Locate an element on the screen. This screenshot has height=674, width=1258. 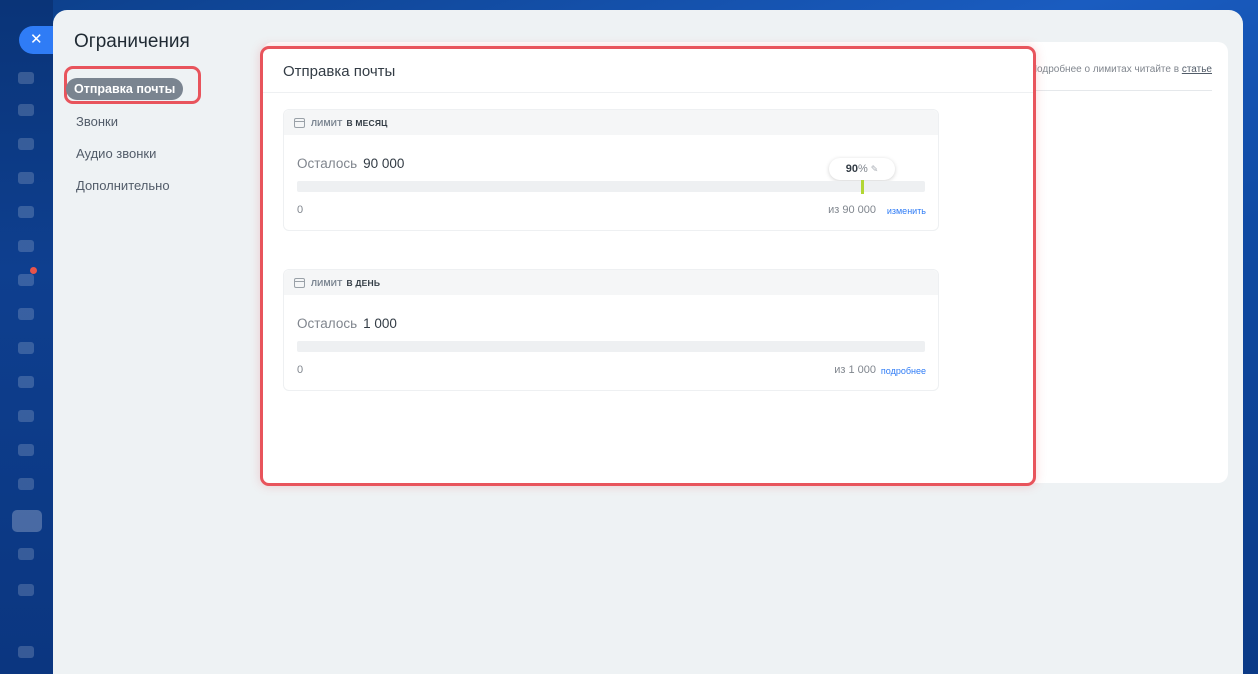
nav-item-email: Отправка почты is located at coordinates (125, 89).